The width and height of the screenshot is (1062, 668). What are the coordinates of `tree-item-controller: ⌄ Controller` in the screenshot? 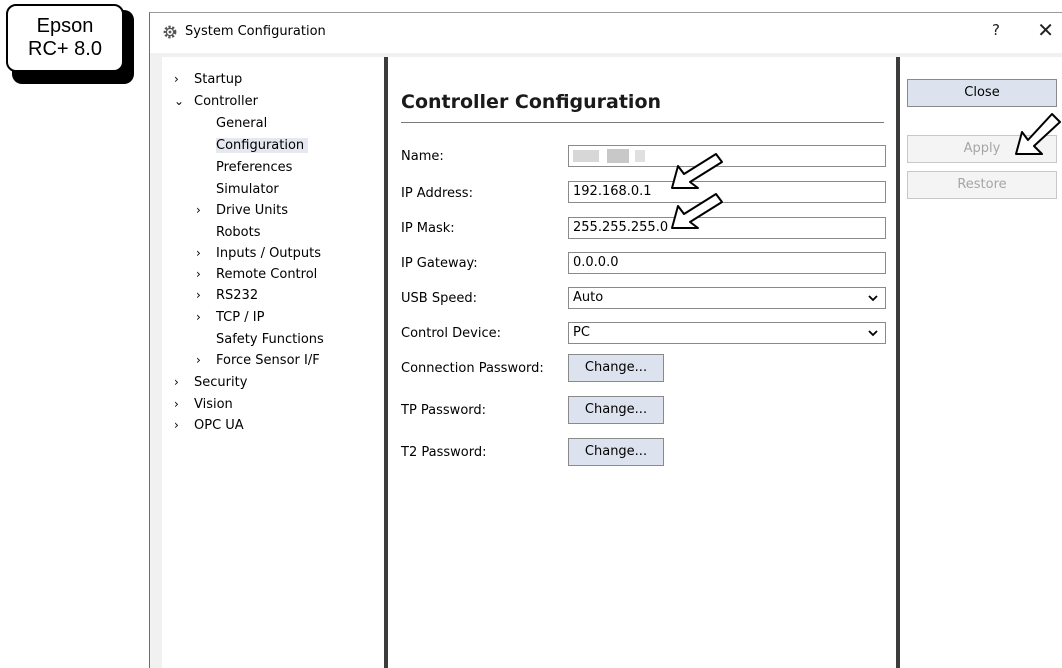 It's located at (216, 101).